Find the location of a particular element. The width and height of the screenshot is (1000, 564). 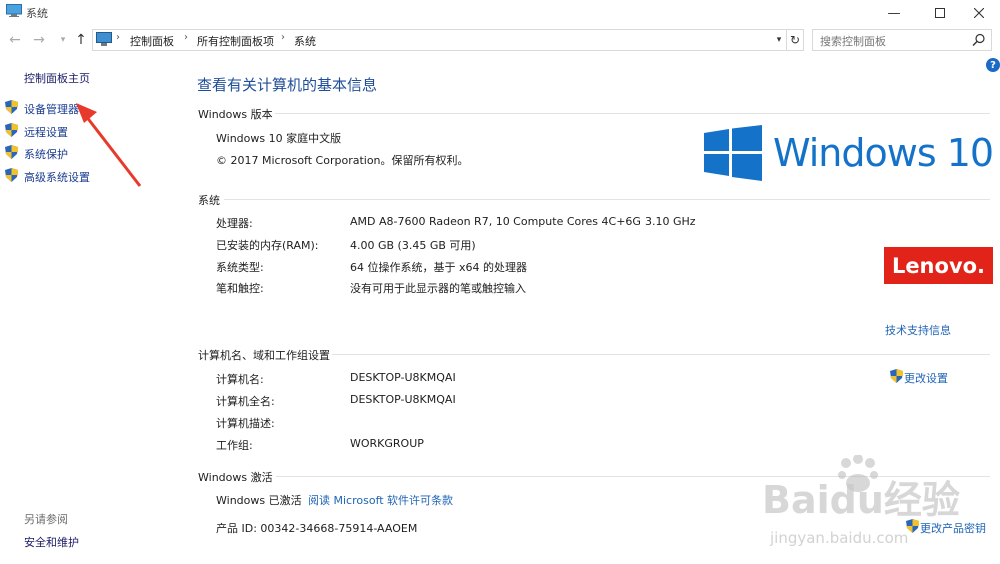

windows-logo-icon is located at coordinates (733, 153).